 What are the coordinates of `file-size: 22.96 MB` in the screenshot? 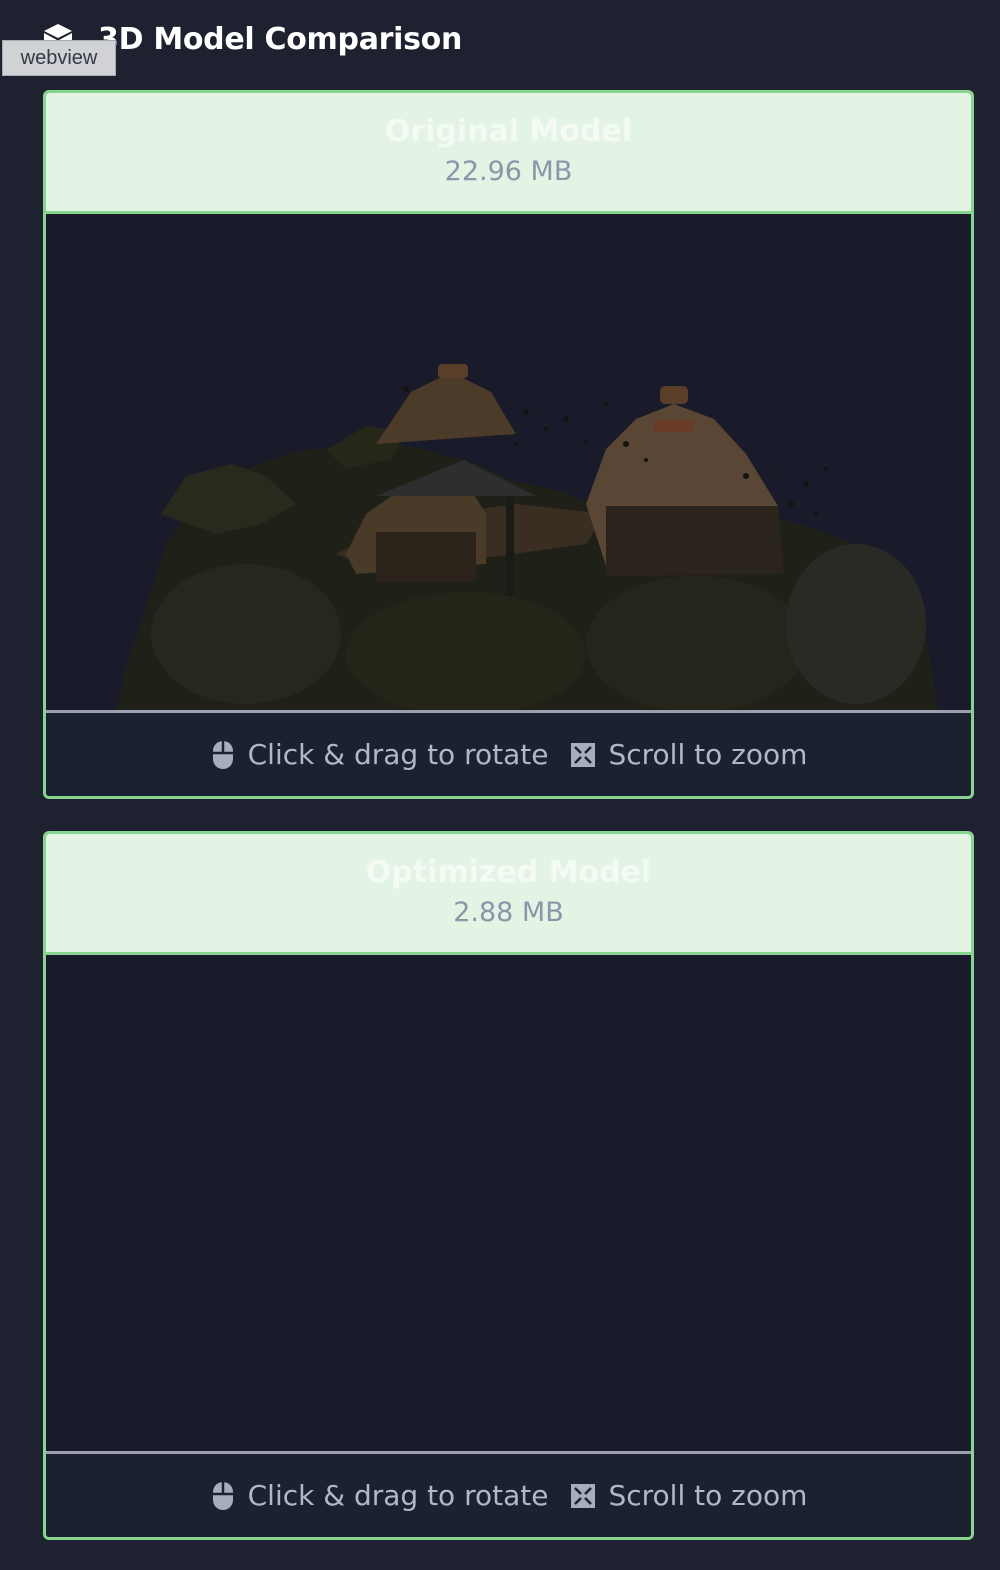 It's located at (508, 171).